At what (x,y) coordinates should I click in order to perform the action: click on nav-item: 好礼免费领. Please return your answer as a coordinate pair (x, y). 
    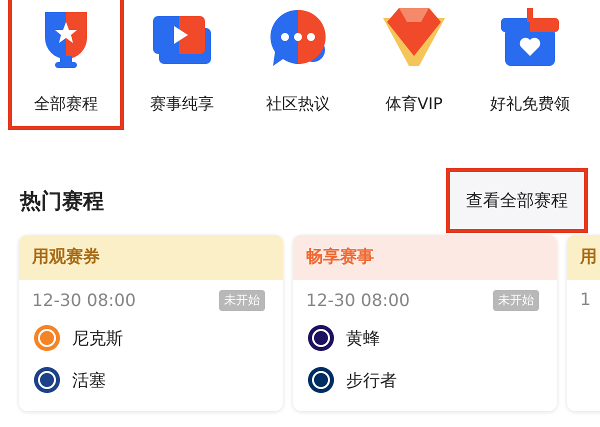
    Looking at the image, I should click on (530, 65).